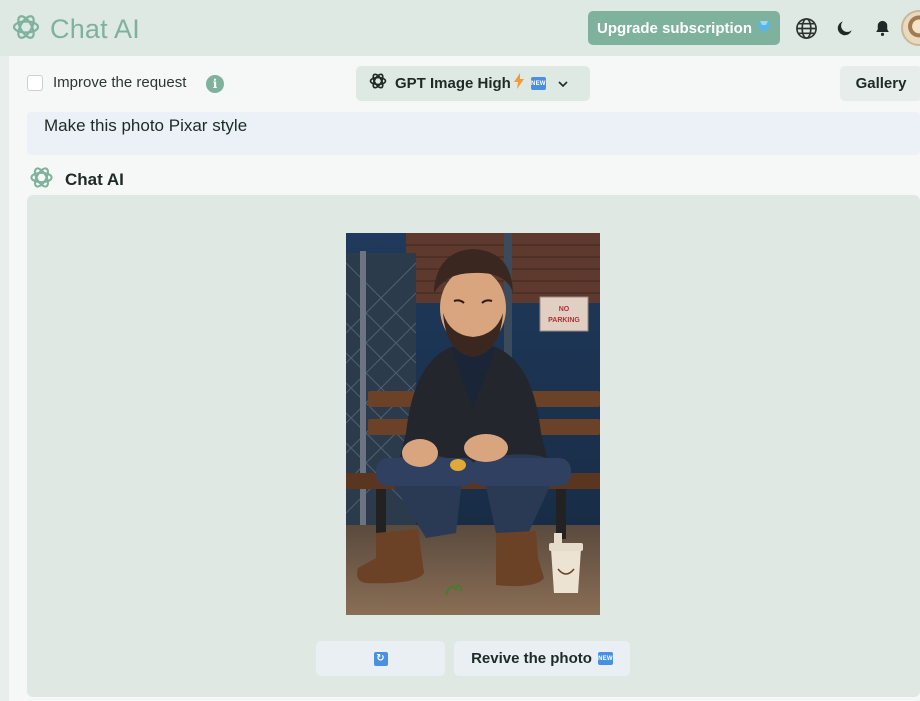 This screenshot has width=920, height=701. Describe the element at coordinates (41, 180) in the screenshot. I see `assistant-logo-icon` at that location.